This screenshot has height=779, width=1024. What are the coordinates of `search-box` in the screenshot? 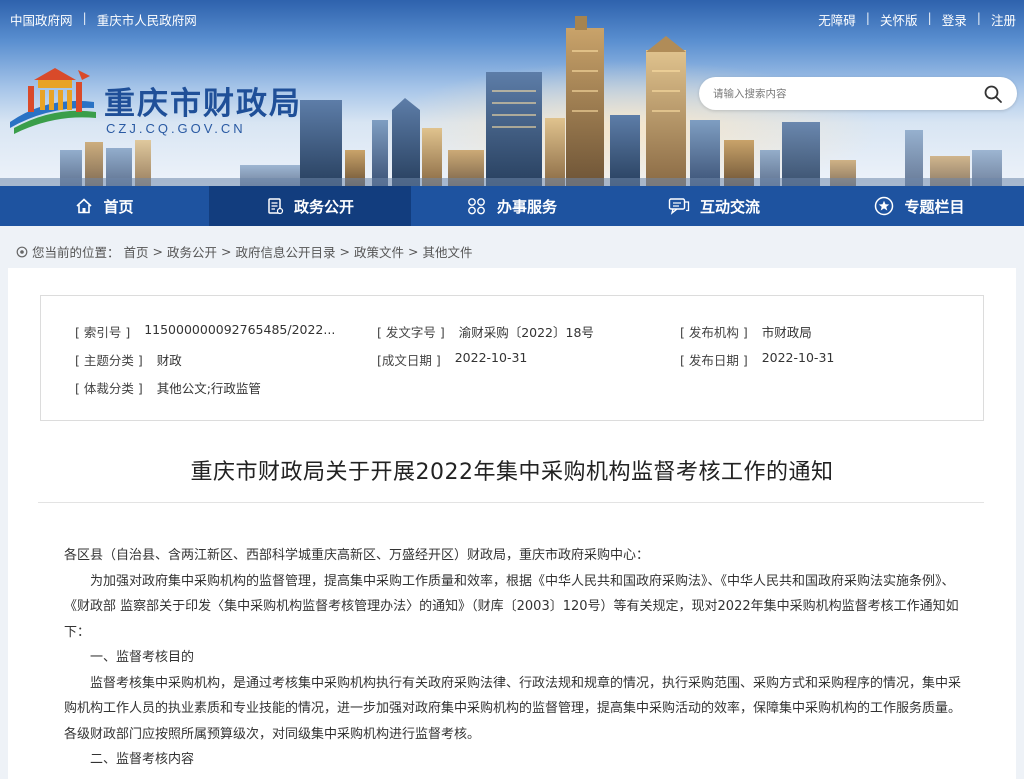 It's located at (858, 93).